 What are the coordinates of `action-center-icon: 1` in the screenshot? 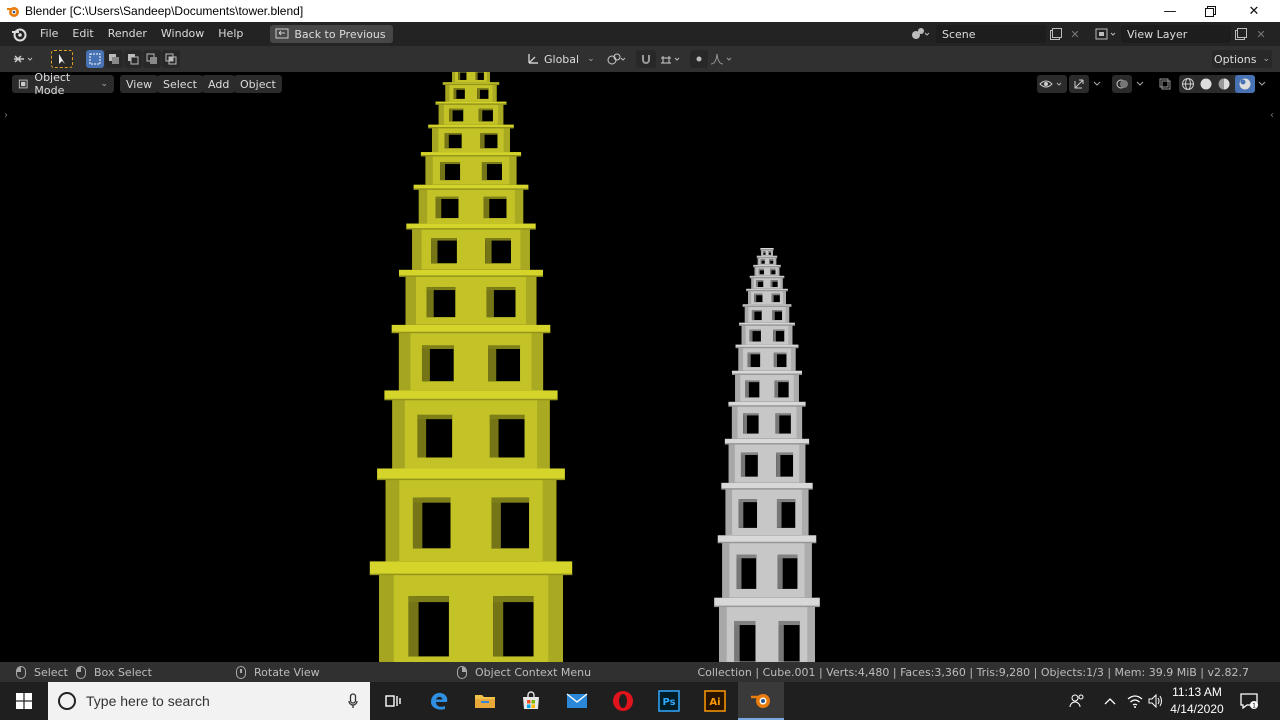 It's located at (1249, 701).